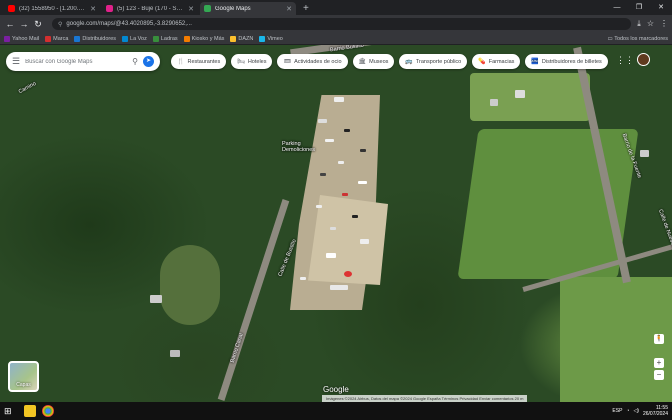 This screenshot has width=672, height=420. I want to click on atm-icon: 🏧, so click(535, 62).